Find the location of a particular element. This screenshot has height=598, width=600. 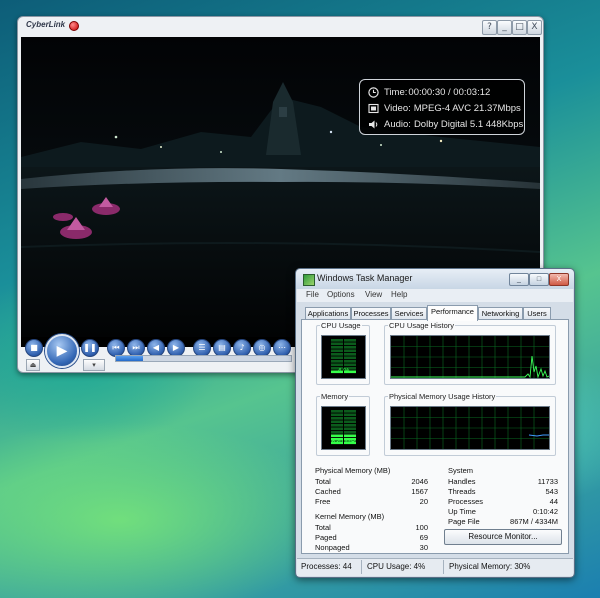

memory-history-label: Physical Memory Usage History is located at coordinates (442, 396).